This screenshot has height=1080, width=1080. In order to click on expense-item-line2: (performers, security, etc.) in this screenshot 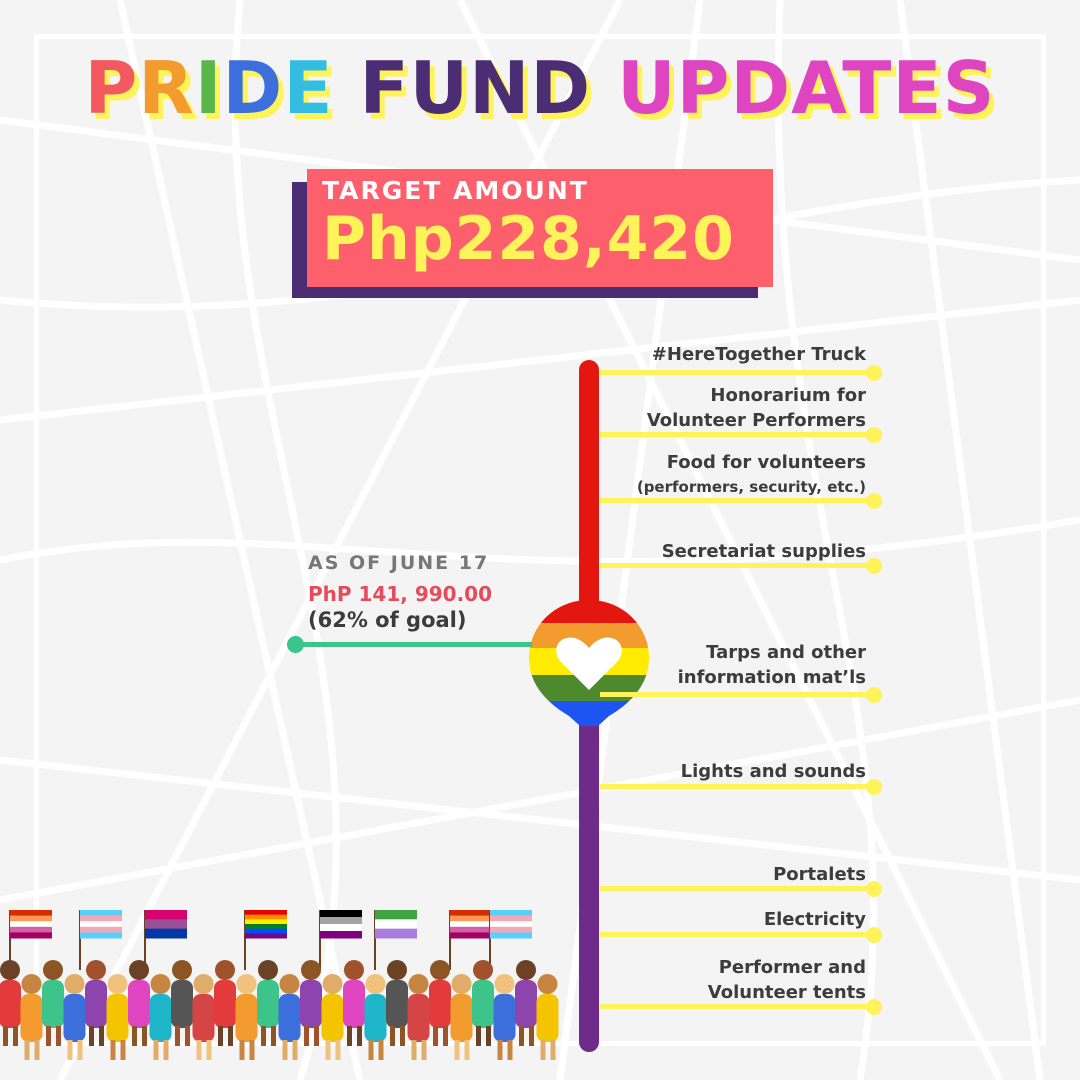, I will do `click(751, 487)`.